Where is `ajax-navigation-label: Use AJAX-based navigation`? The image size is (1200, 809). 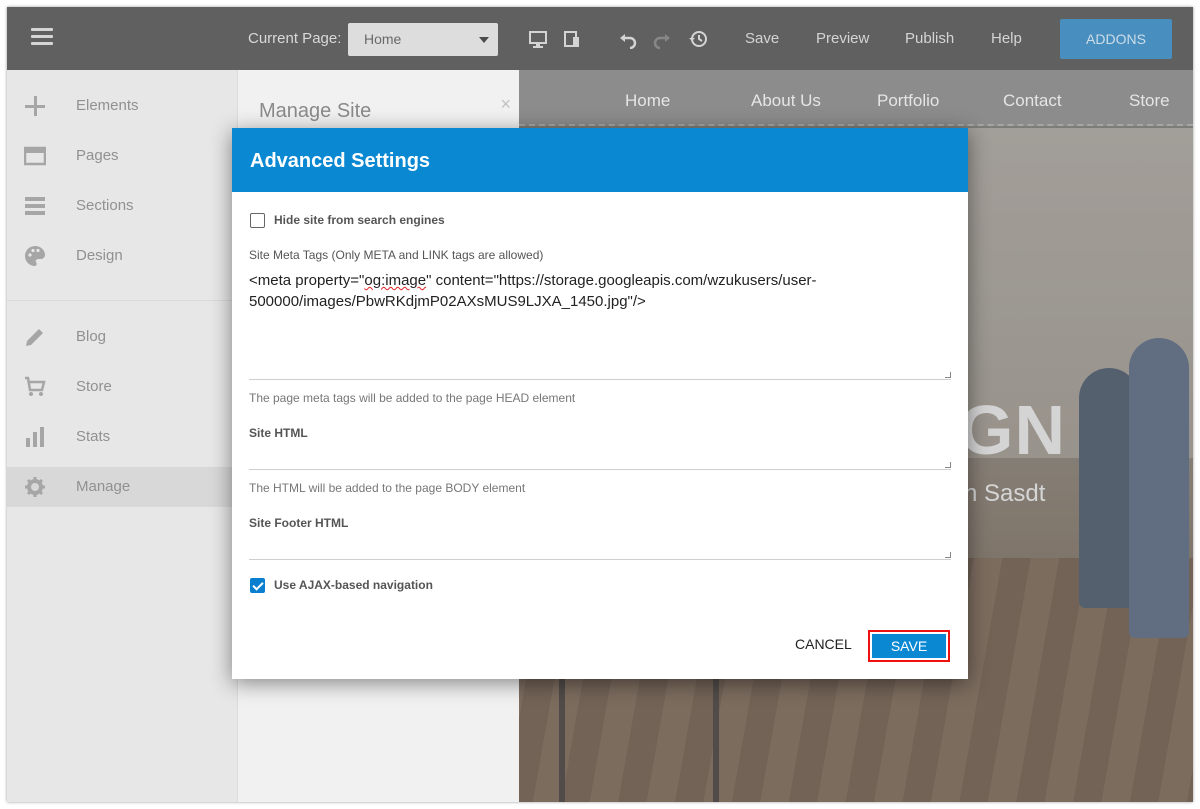 ajax-navigation-label: Use AJAX-based navigation is located at coordinates (353, 585).